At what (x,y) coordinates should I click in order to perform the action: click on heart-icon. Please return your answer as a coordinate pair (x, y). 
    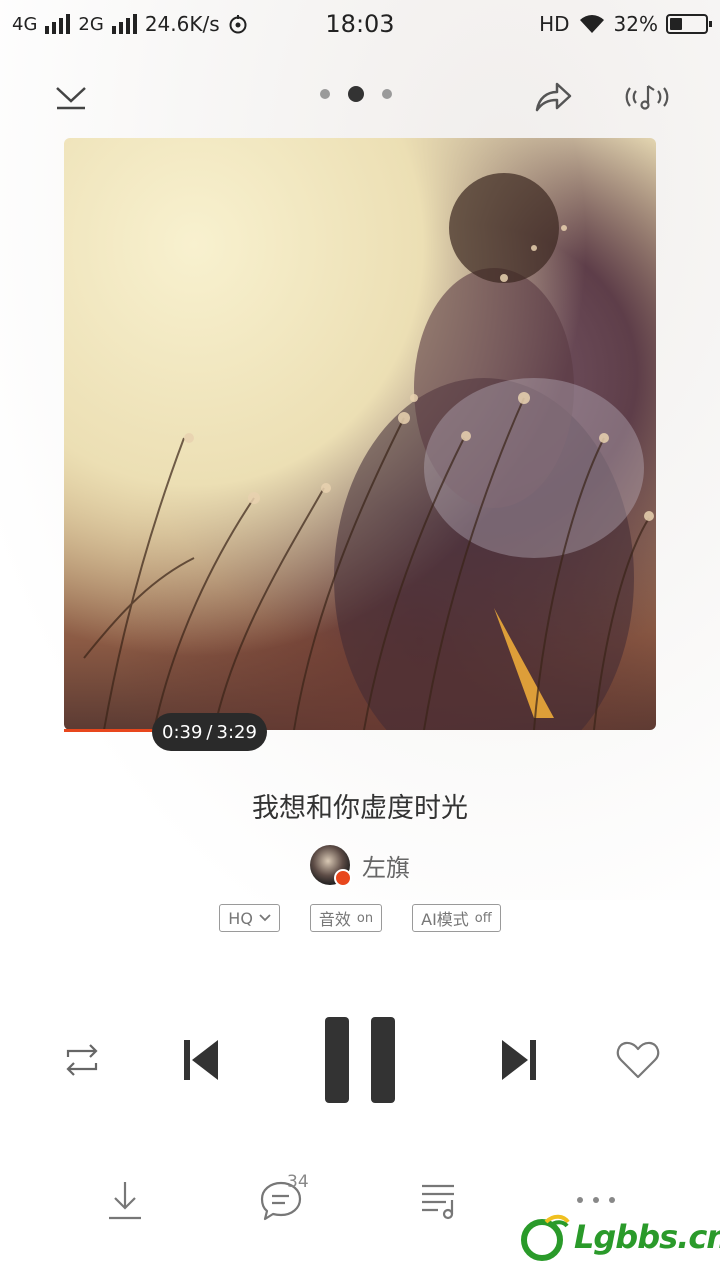
    Looking at the image, I should click on (638, 1060).